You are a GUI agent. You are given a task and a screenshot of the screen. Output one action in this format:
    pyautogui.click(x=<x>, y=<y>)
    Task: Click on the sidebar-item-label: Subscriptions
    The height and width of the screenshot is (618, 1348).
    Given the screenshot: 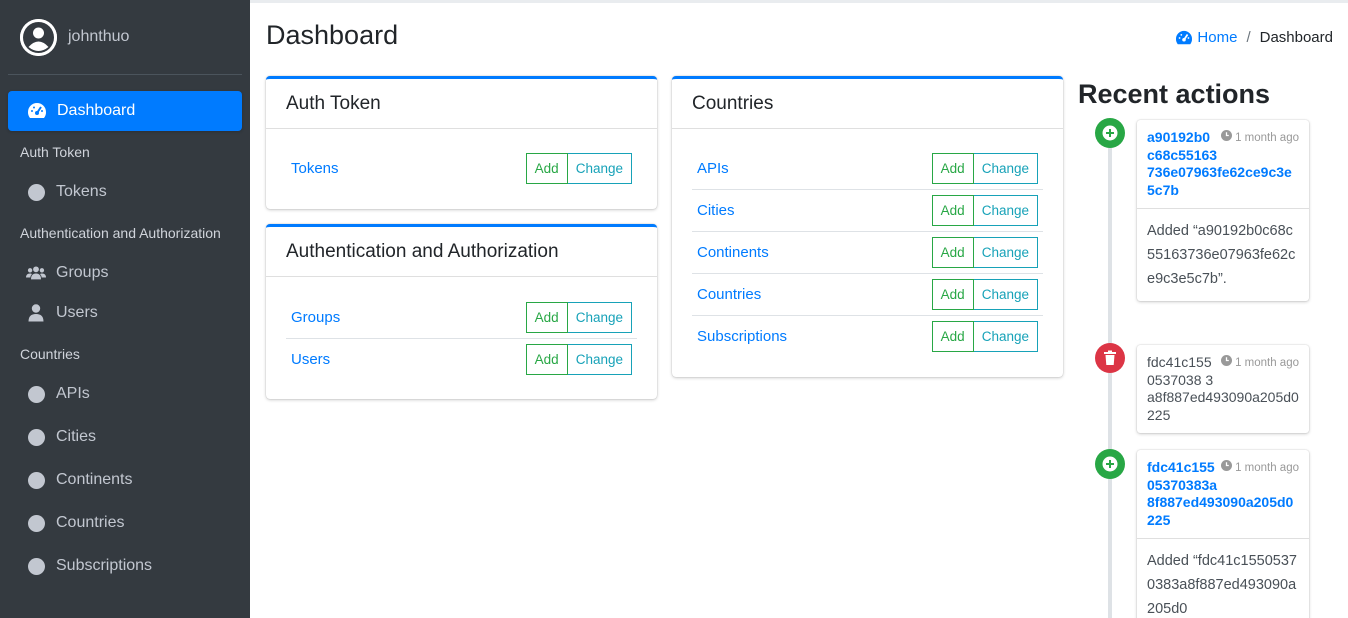 What is the action you would take?
    pyautogui.click(x=104, y=565)
    